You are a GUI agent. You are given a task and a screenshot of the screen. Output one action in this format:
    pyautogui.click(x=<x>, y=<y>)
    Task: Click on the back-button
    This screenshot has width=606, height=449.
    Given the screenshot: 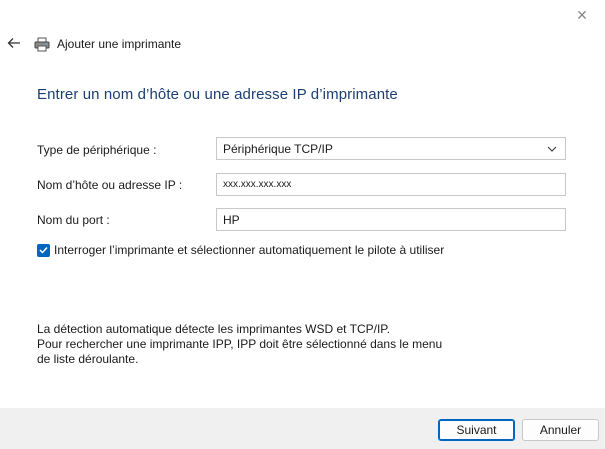 What is the action you would take?
    pyautogui.click(x=14, y=43)
    